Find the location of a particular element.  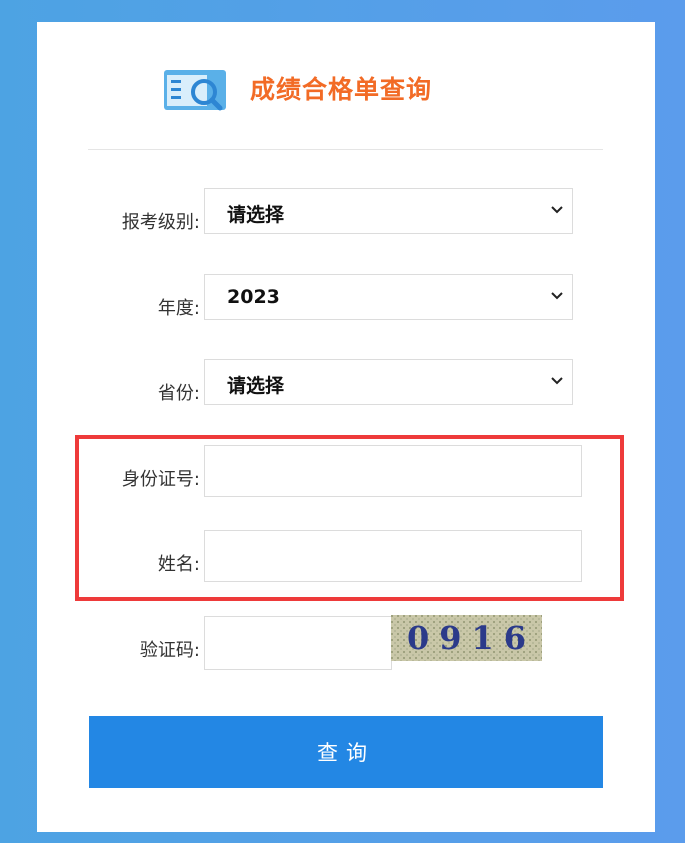

id-number-input is located at coordinates (393, 471).